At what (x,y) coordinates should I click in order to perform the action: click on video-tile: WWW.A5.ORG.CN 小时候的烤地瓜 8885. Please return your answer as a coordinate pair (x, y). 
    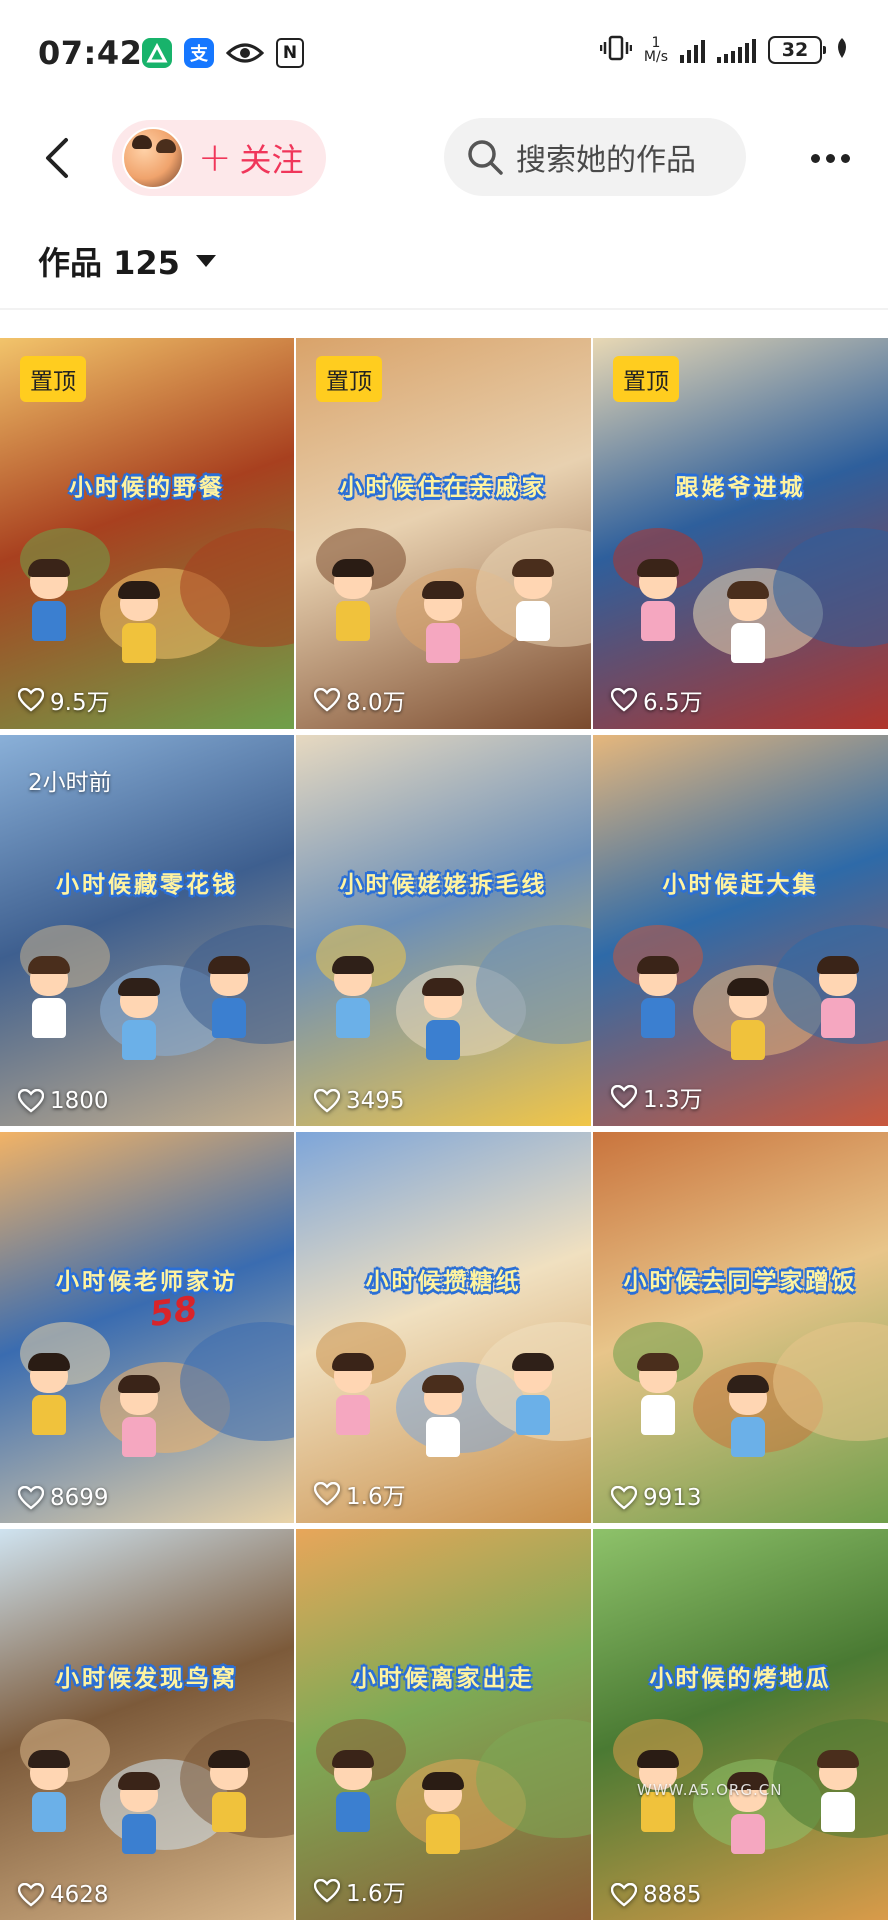
    Looking at the image, I should click on (740, 1724).